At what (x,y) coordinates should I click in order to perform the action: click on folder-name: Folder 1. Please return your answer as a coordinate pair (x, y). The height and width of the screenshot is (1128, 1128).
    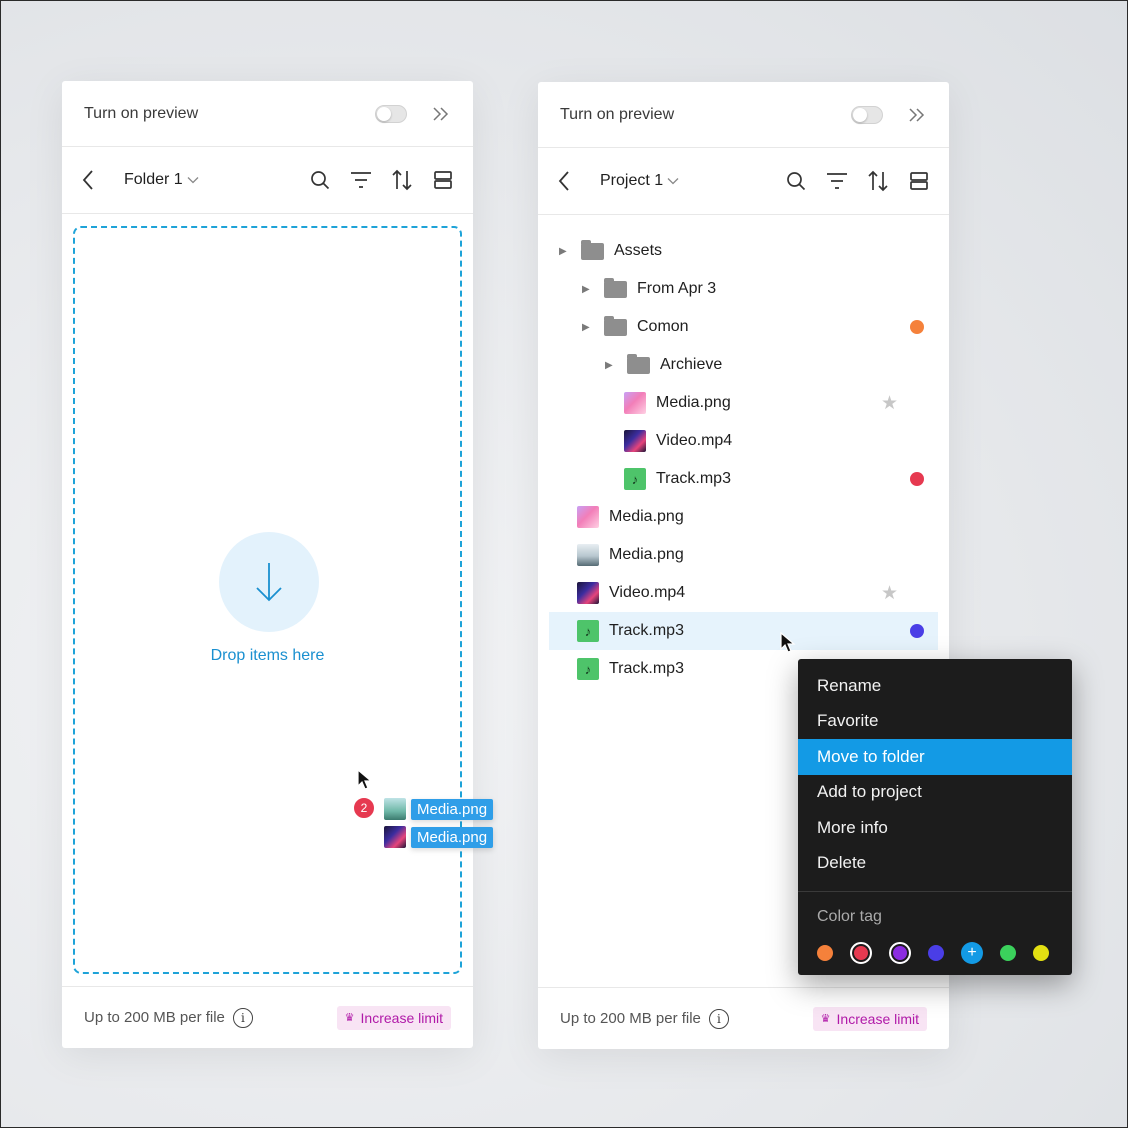
    Looking at the image, I should click on (153, 179).